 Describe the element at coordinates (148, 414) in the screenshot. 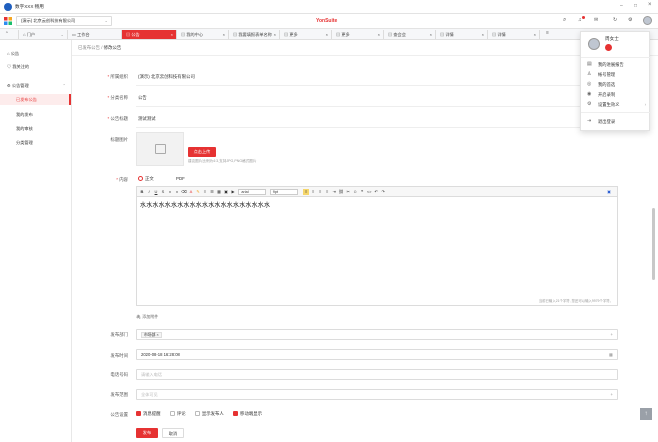

I see `opt-remind: 消息提醒` at that location.